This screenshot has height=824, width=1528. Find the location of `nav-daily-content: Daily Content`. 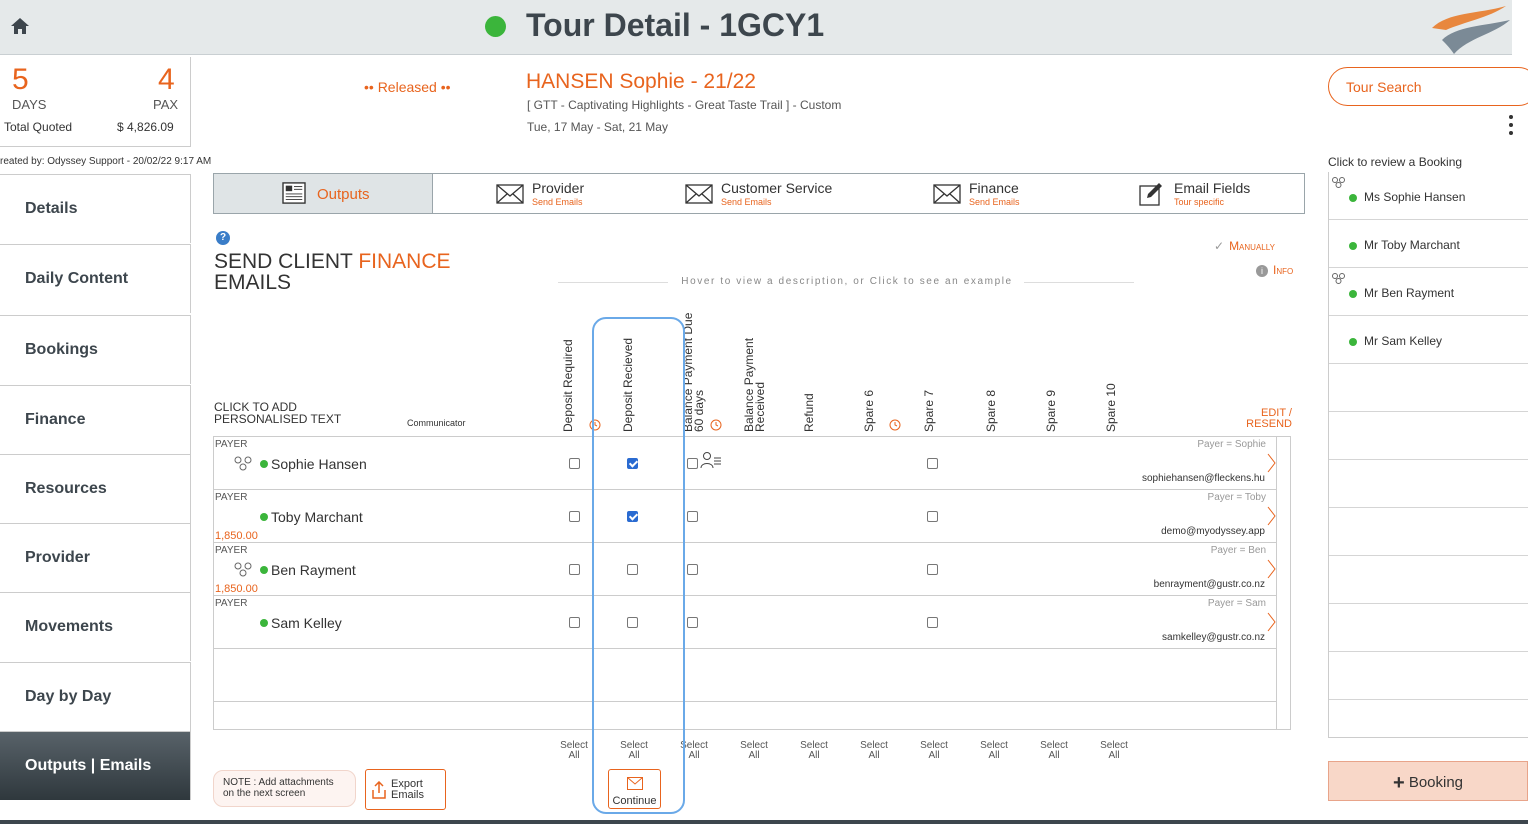

nav-daily-content: Daily Content is located at coordinates (95, 278).